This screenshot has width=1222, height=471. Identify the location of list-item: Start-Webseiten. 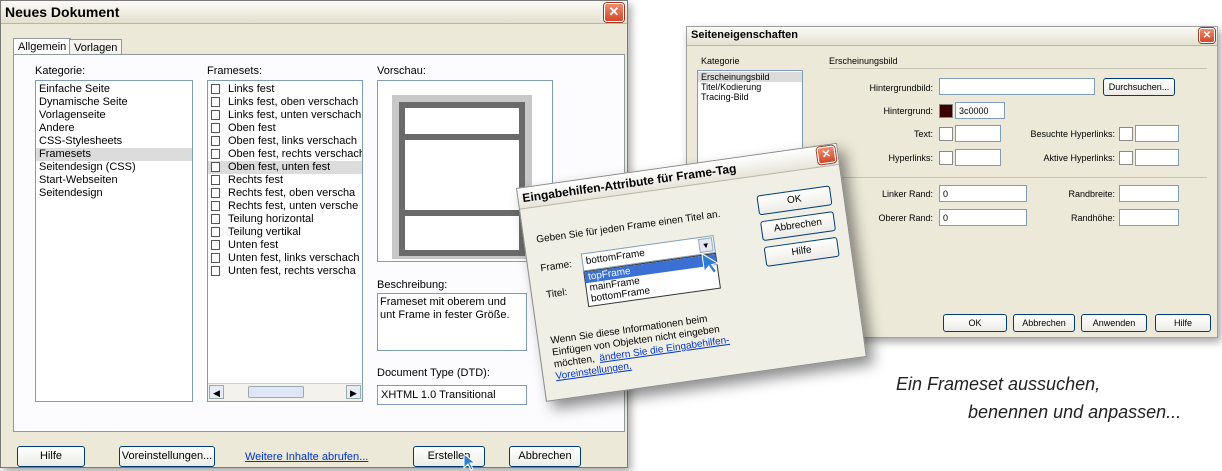
(114, 180).